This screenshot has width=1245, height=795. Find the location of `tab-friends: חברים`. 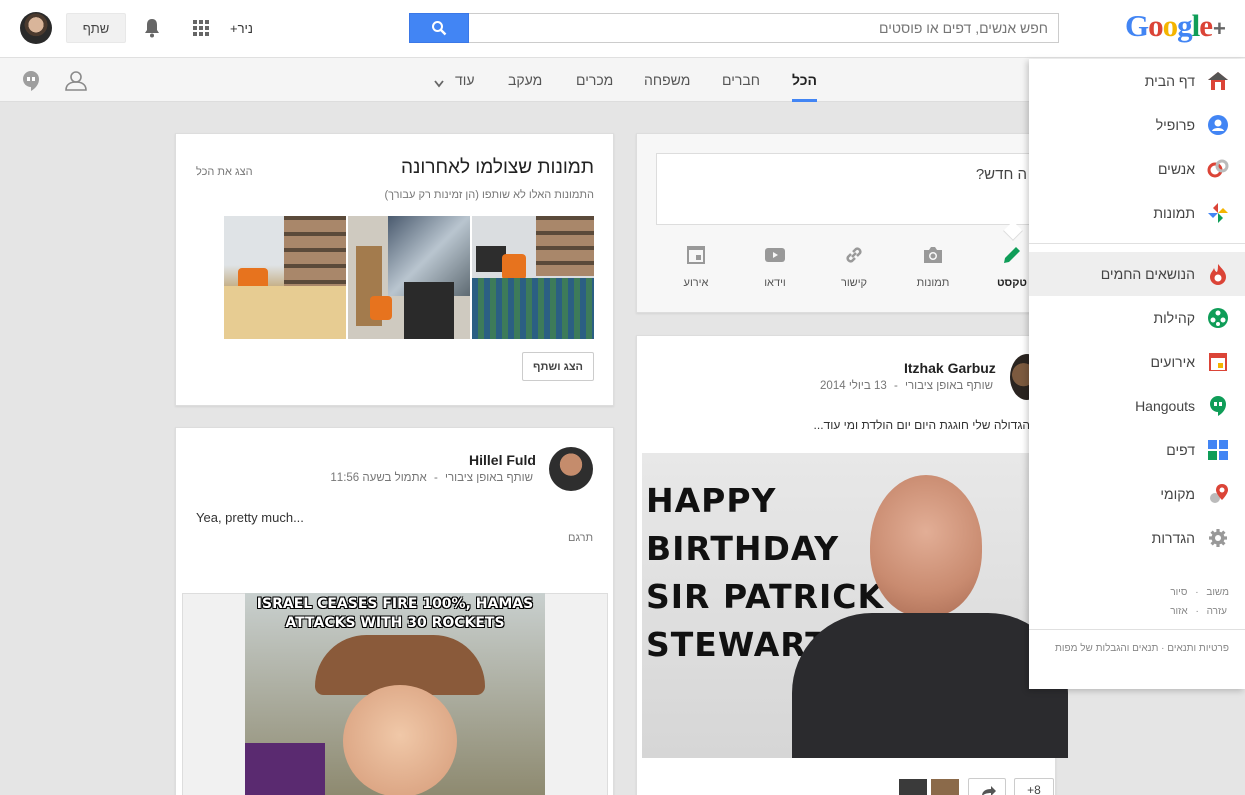

tab-friends: חברים is located at coordinates (741, 80).